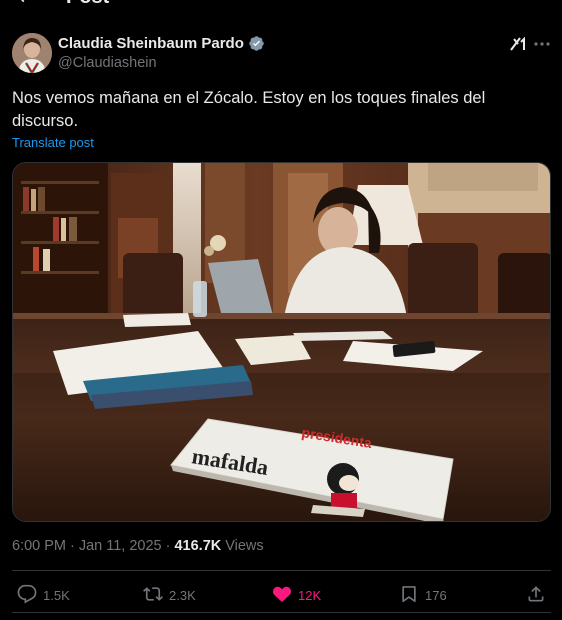 The height and width of the screenshot is (620, 562). Describe the element at coordinates (256, 43) in the screenshot. I see `verified-badge-icon` at that location.